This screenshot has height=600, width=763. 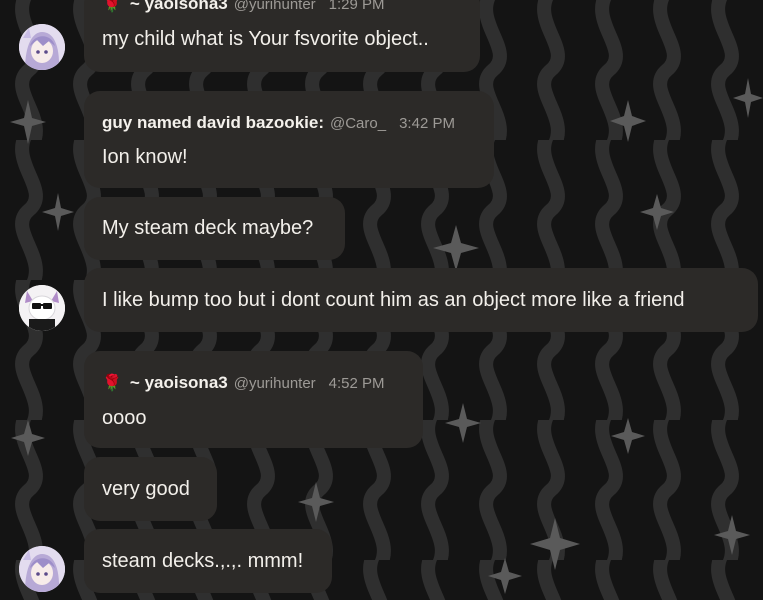 I want to click on author-name: guy named david bazookie:, so click(x=213, y=123).